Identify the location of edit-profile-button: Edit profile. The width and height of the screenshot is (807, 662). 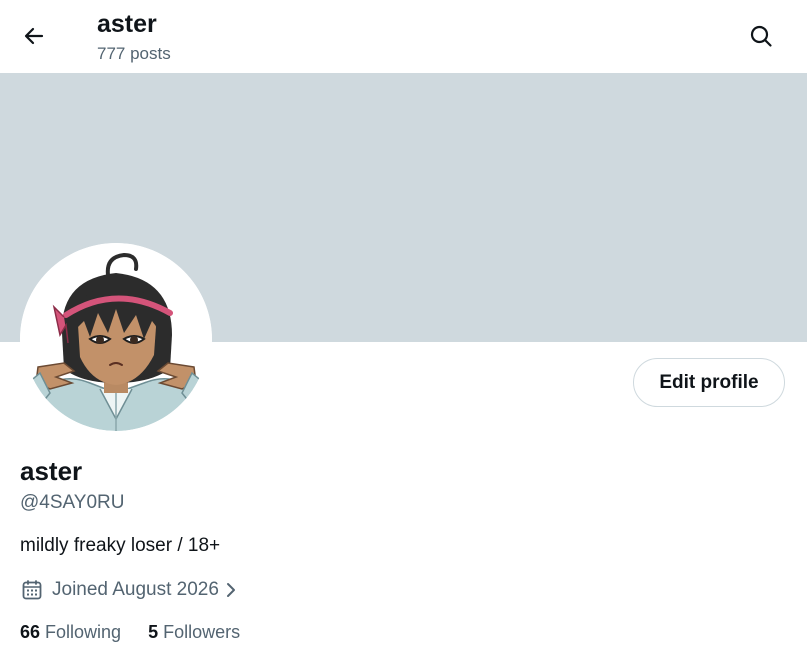
(709, 382).